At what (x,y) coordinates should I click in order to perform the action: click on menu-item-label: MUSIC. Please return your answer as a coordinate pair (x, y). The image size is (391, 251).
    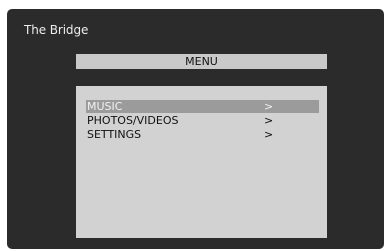
    Looking at the image, I should click on (105, 106).